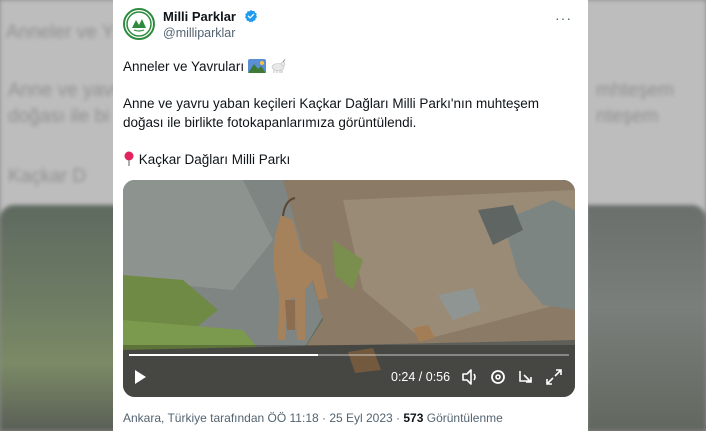 The image size is (706, 431). What do you see at coordinates (627, 116) in the screenshot?
I see `background-text: nteşem` at bounding box center [627, 116].